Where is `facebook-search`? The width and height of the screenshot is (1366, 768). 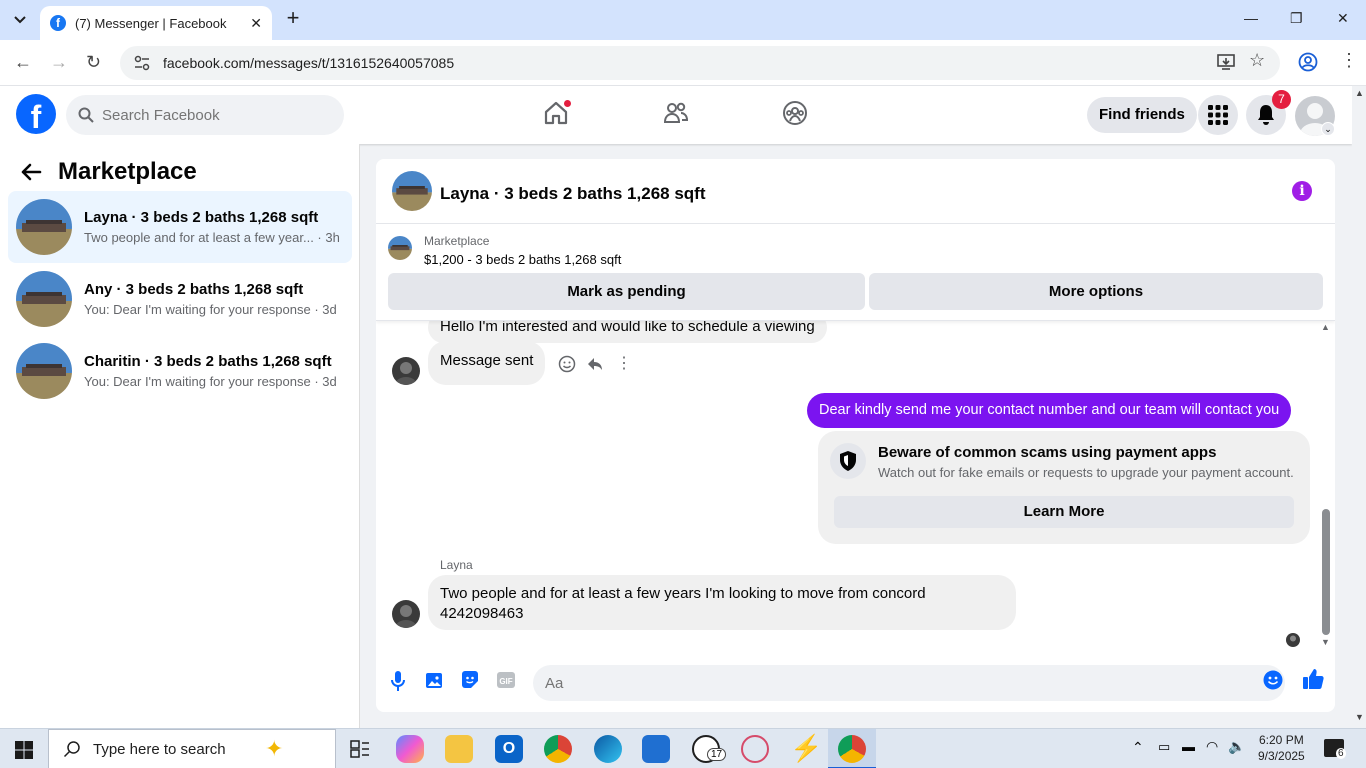 facebook-search is located at coordinates (205, 115).